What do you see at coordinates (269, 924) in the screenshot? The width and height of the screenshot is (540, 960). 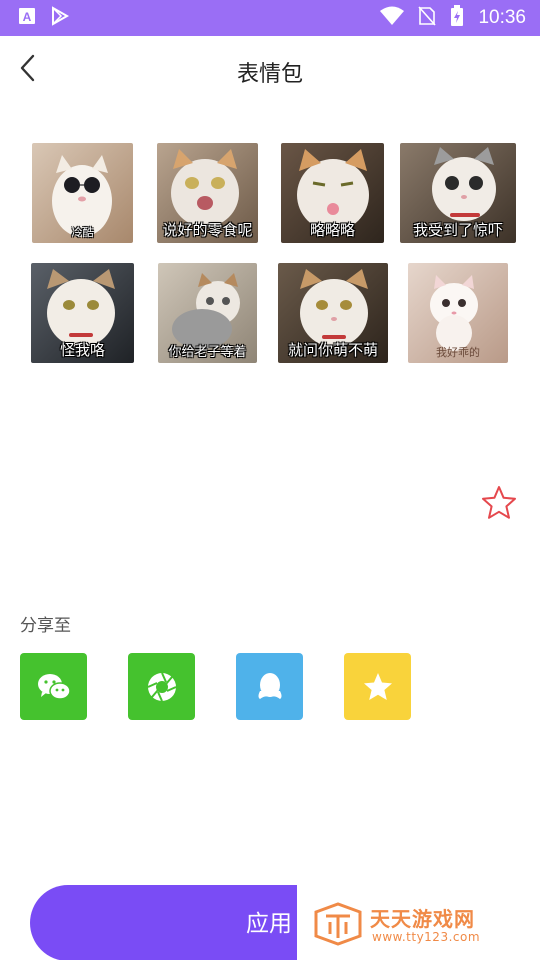 I see `apply-button-label: 应用` at bounding box center [269, 924].